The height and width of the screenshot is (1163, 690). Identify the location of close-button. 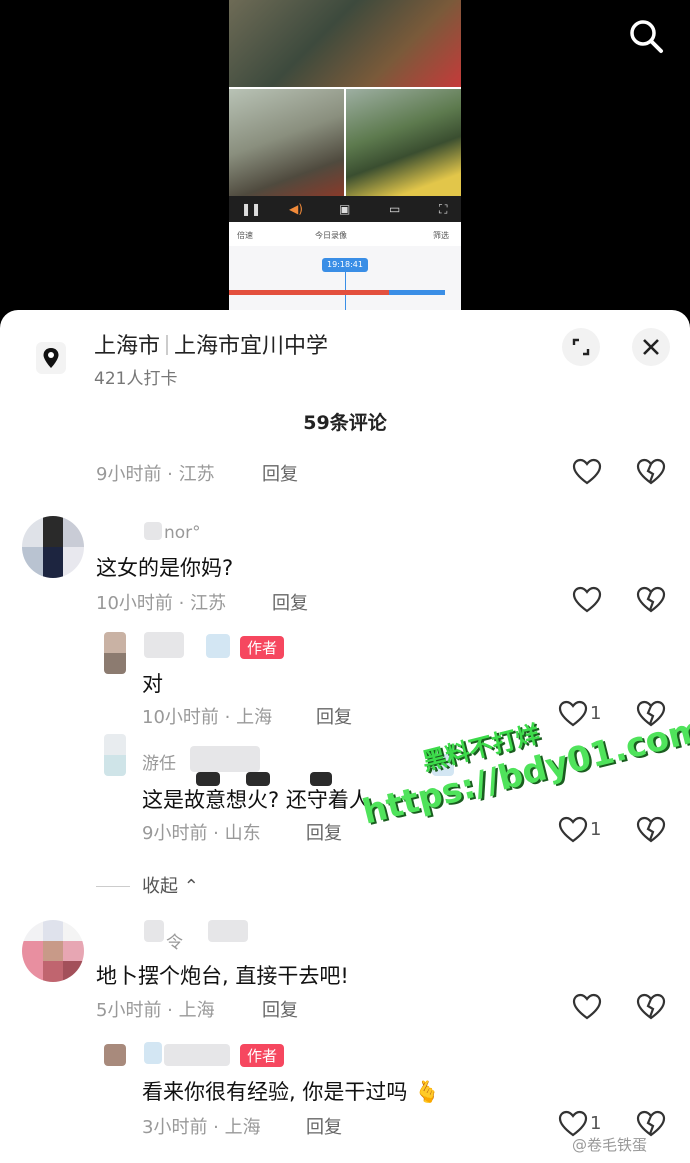
(651, 347).